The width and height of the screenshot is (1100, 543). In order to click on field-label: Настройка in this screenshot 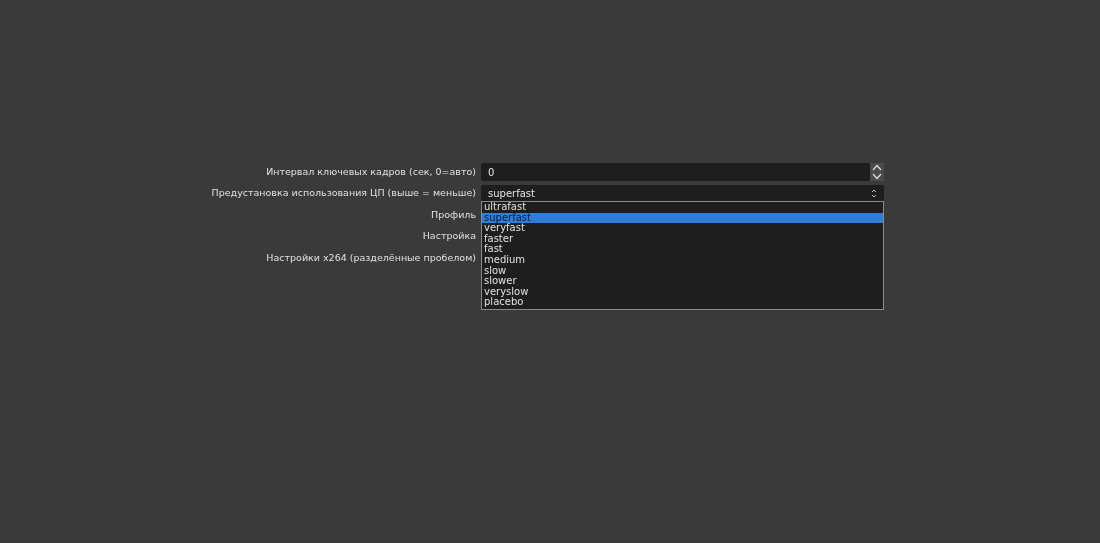, I will do `click(448, 236)`.